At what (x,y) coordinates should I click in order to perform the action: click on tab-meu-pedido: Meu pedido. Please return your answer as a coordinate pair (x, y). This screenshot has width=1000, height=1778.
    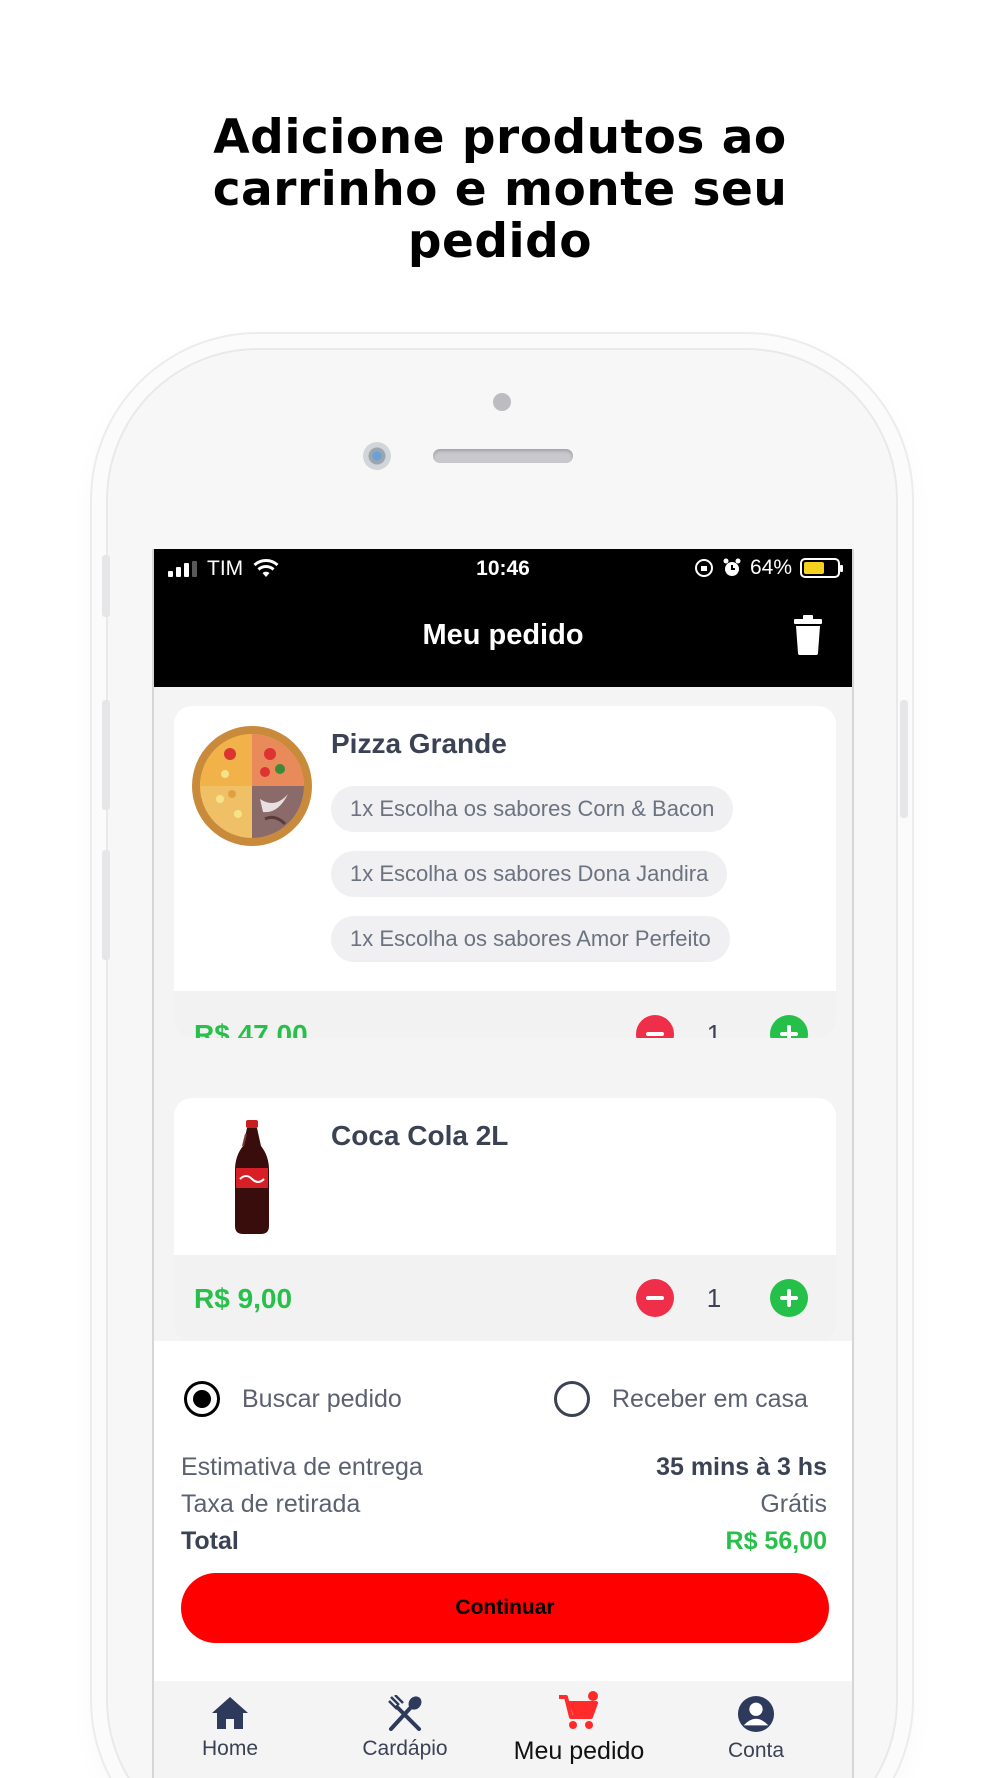
    Looking at the image, I should click on (579, 1728).